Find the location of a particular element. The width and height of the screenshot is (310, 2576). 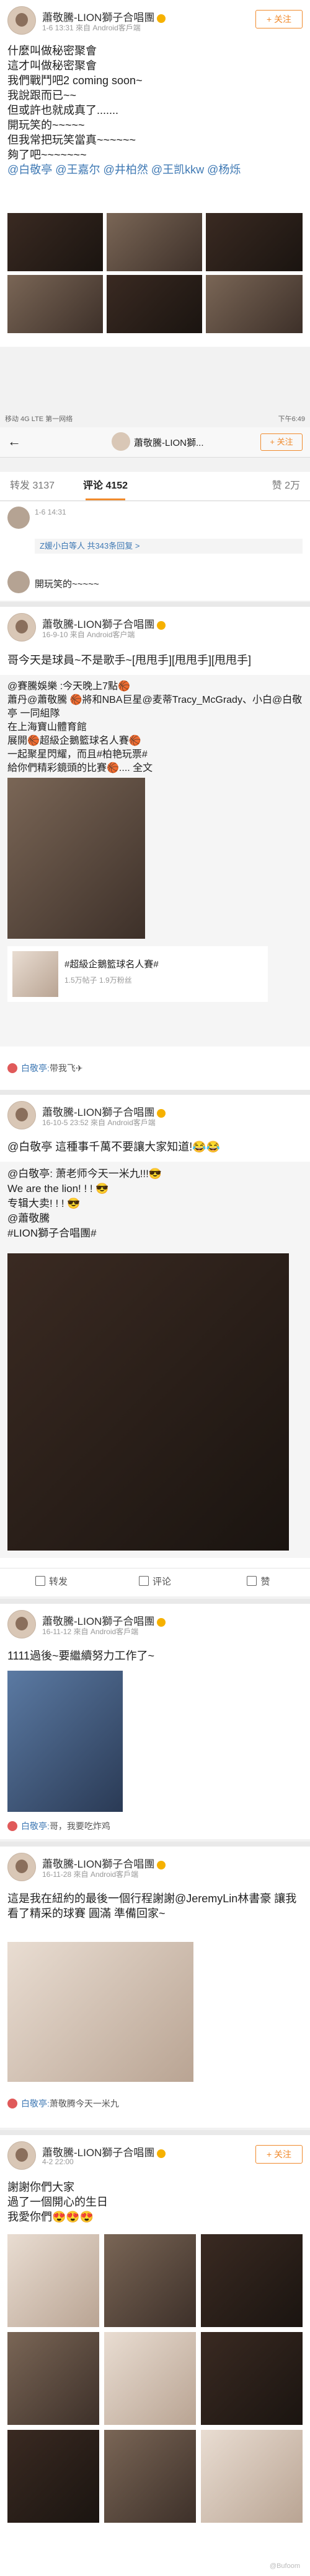

like-icon is located at coordinates (252, 1581).